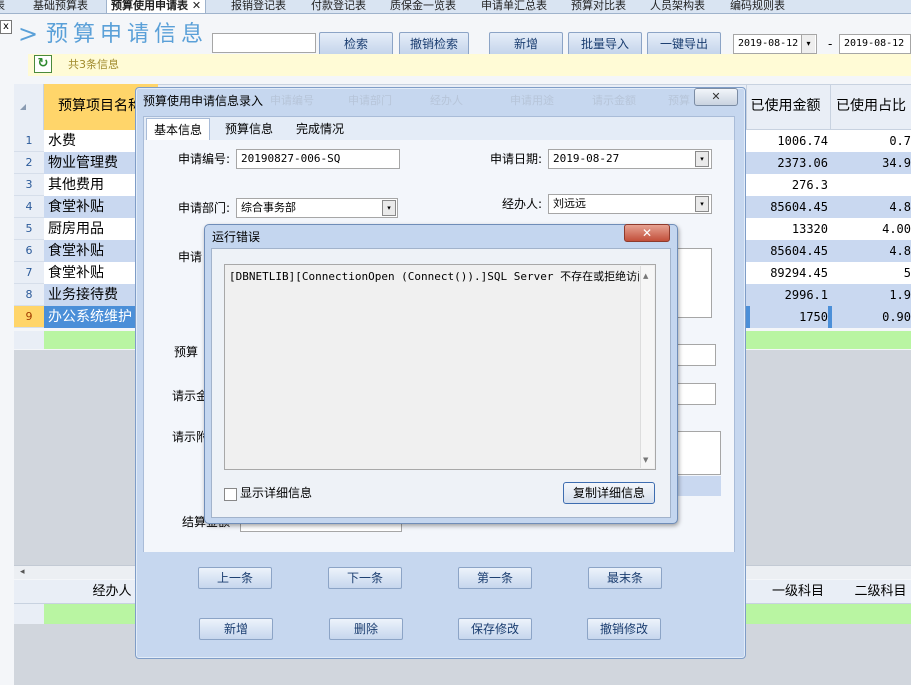  I want to click on ghost-header: 申请部门, so click(370, 100).